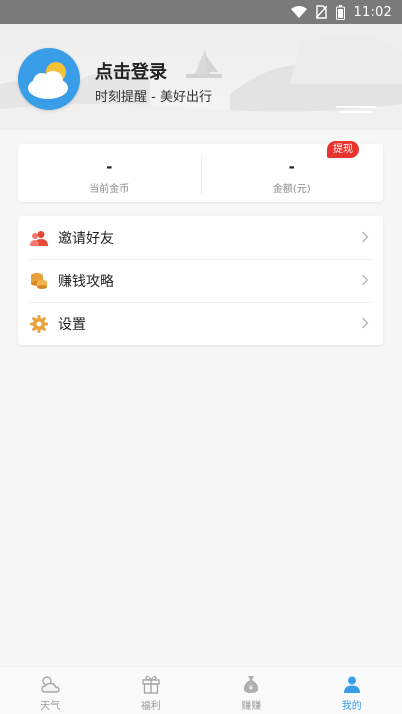 This screenshot has height=714, width=402. I want to click on bottom-tab-bar: 天气 福利 ¥ 赚赚 我的, so click(201, 690).